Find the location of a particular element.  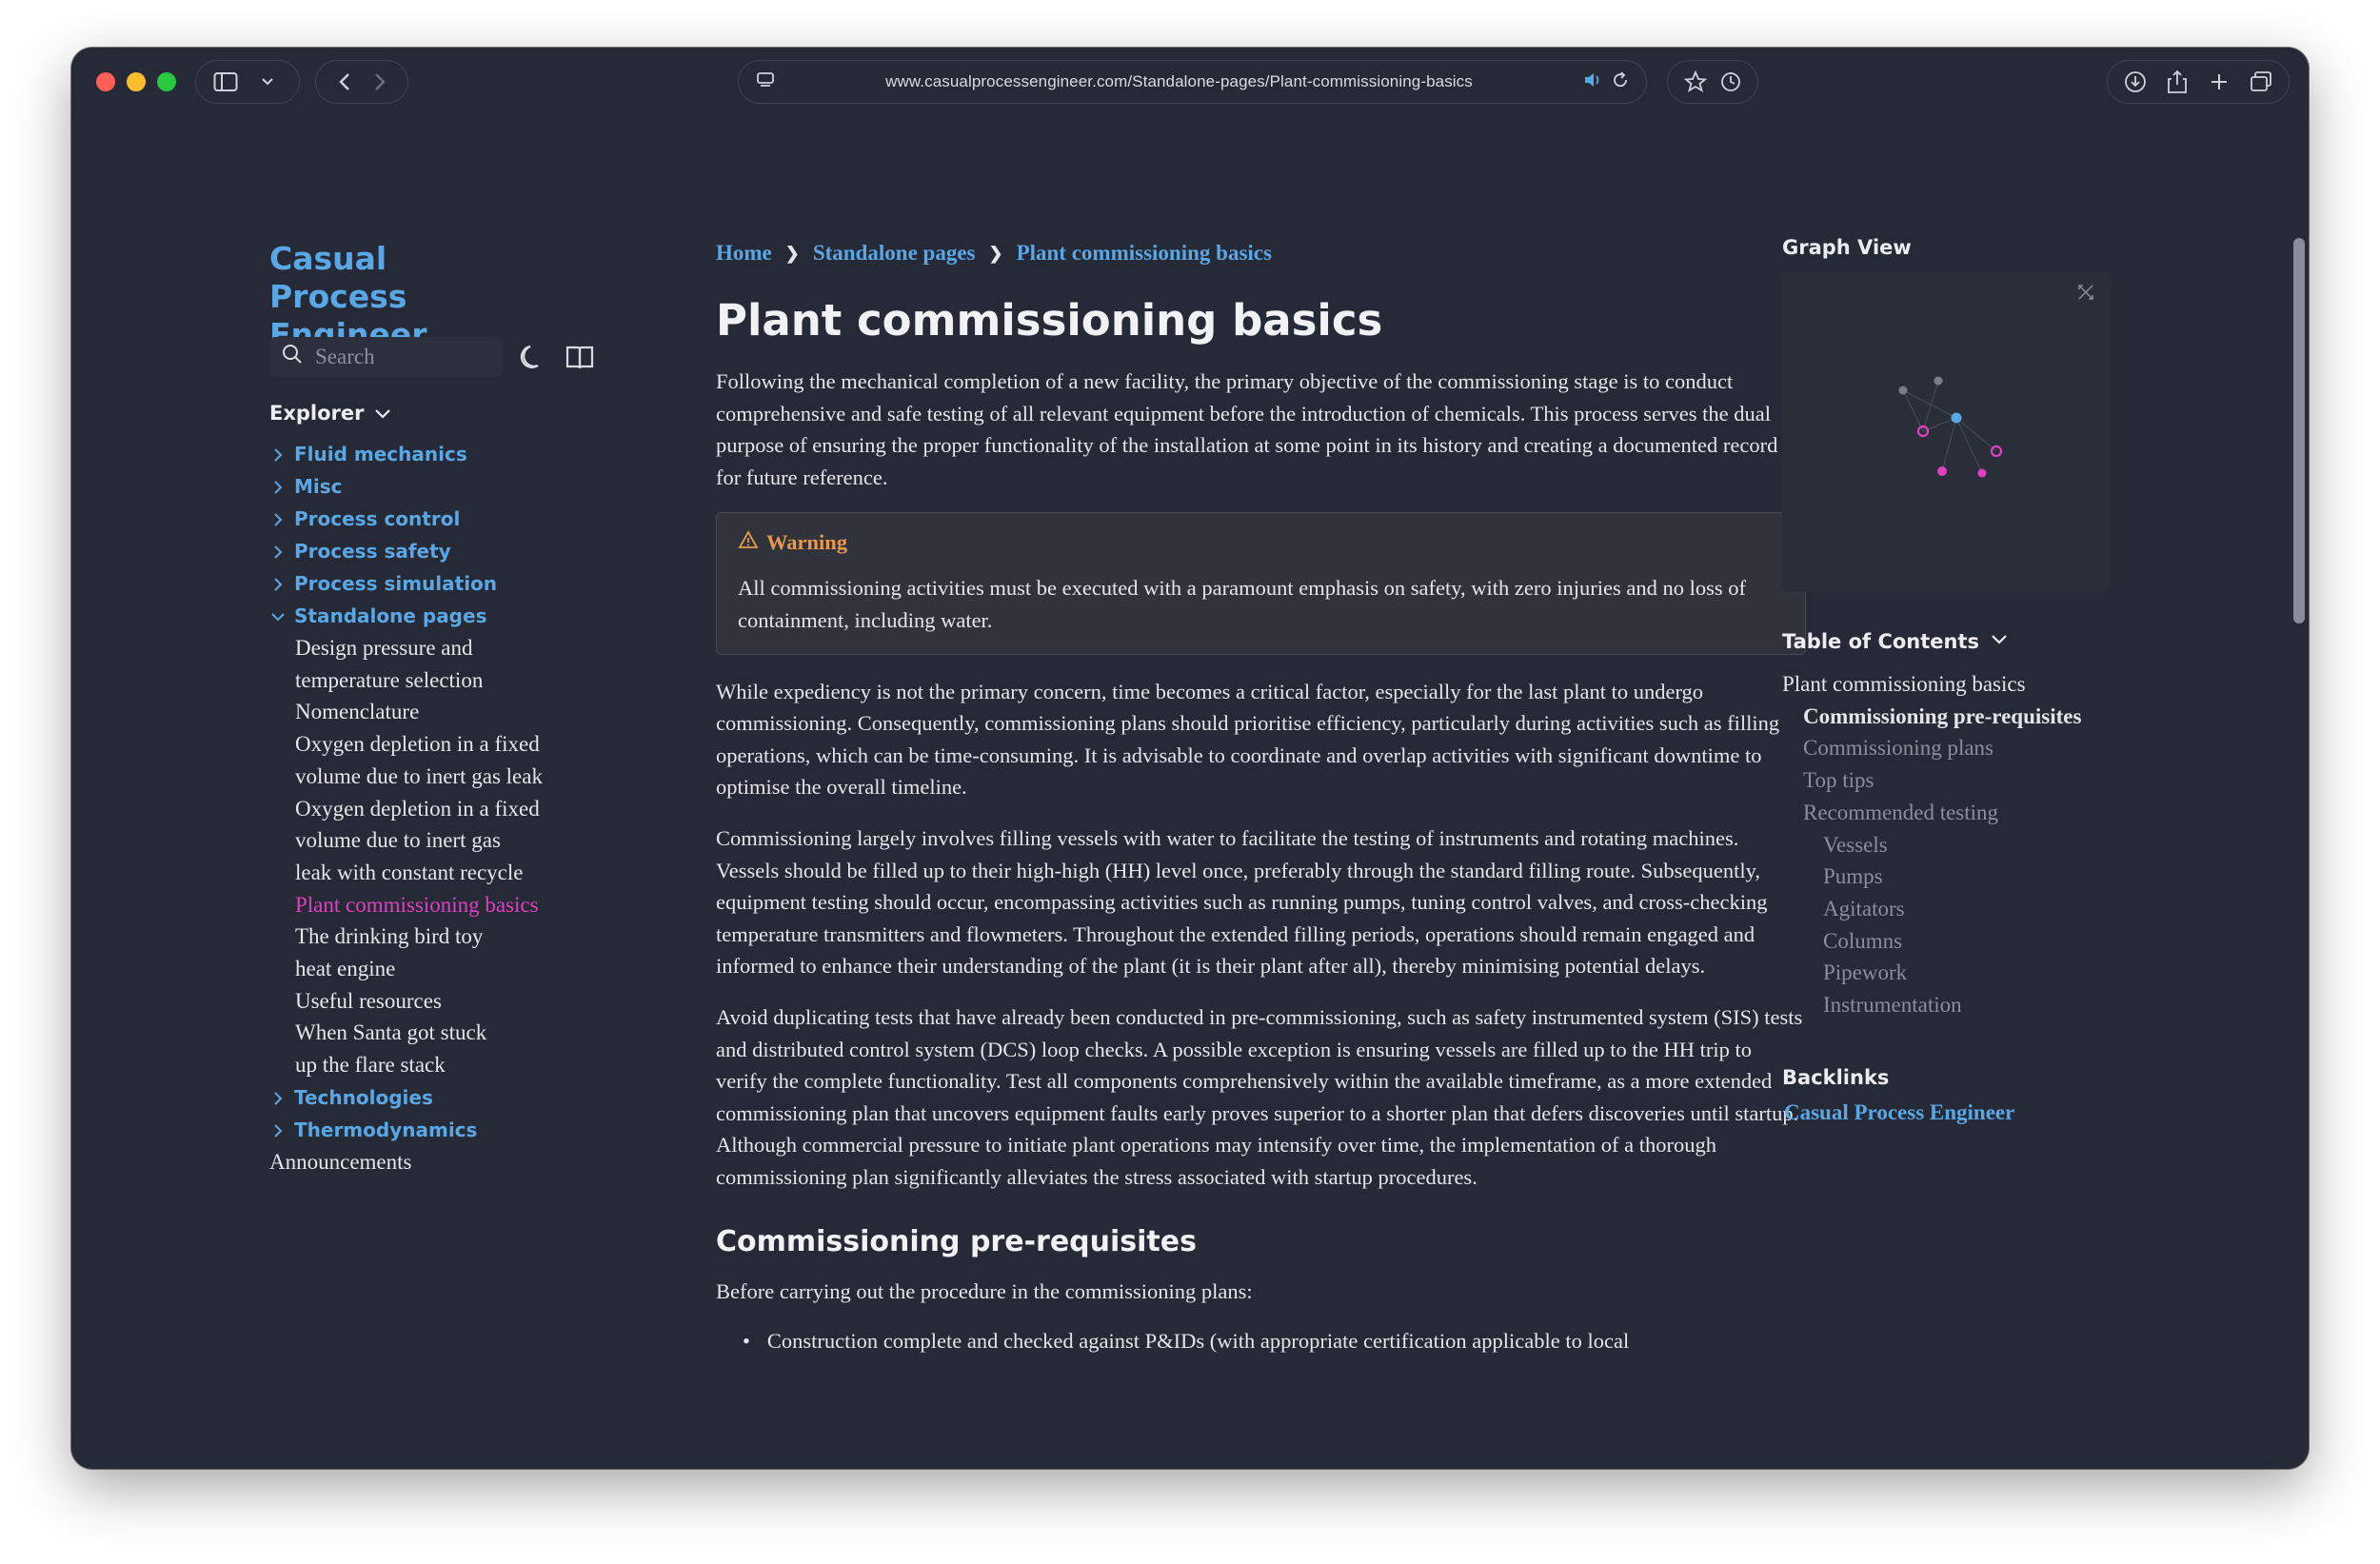

folder-standalone-pages: Standalone pages is located at coordinates (431, 616).